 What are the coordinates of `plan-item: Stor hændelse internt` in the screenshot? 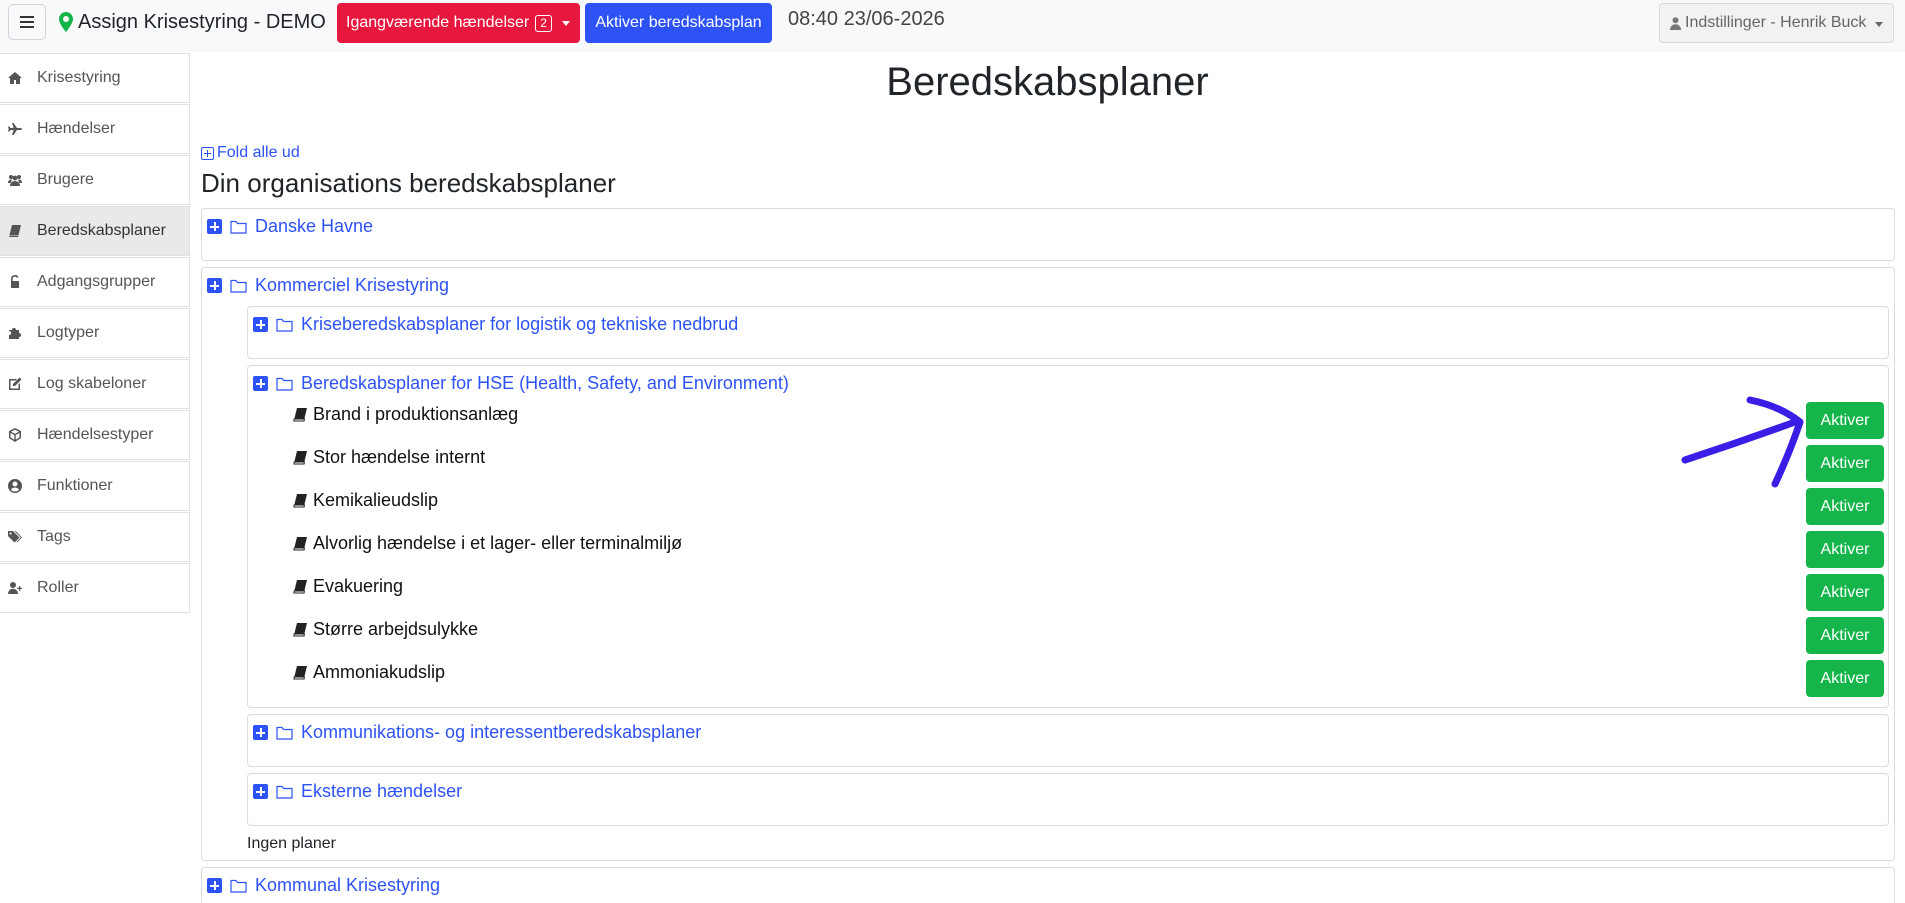 It's located at (389, 457).